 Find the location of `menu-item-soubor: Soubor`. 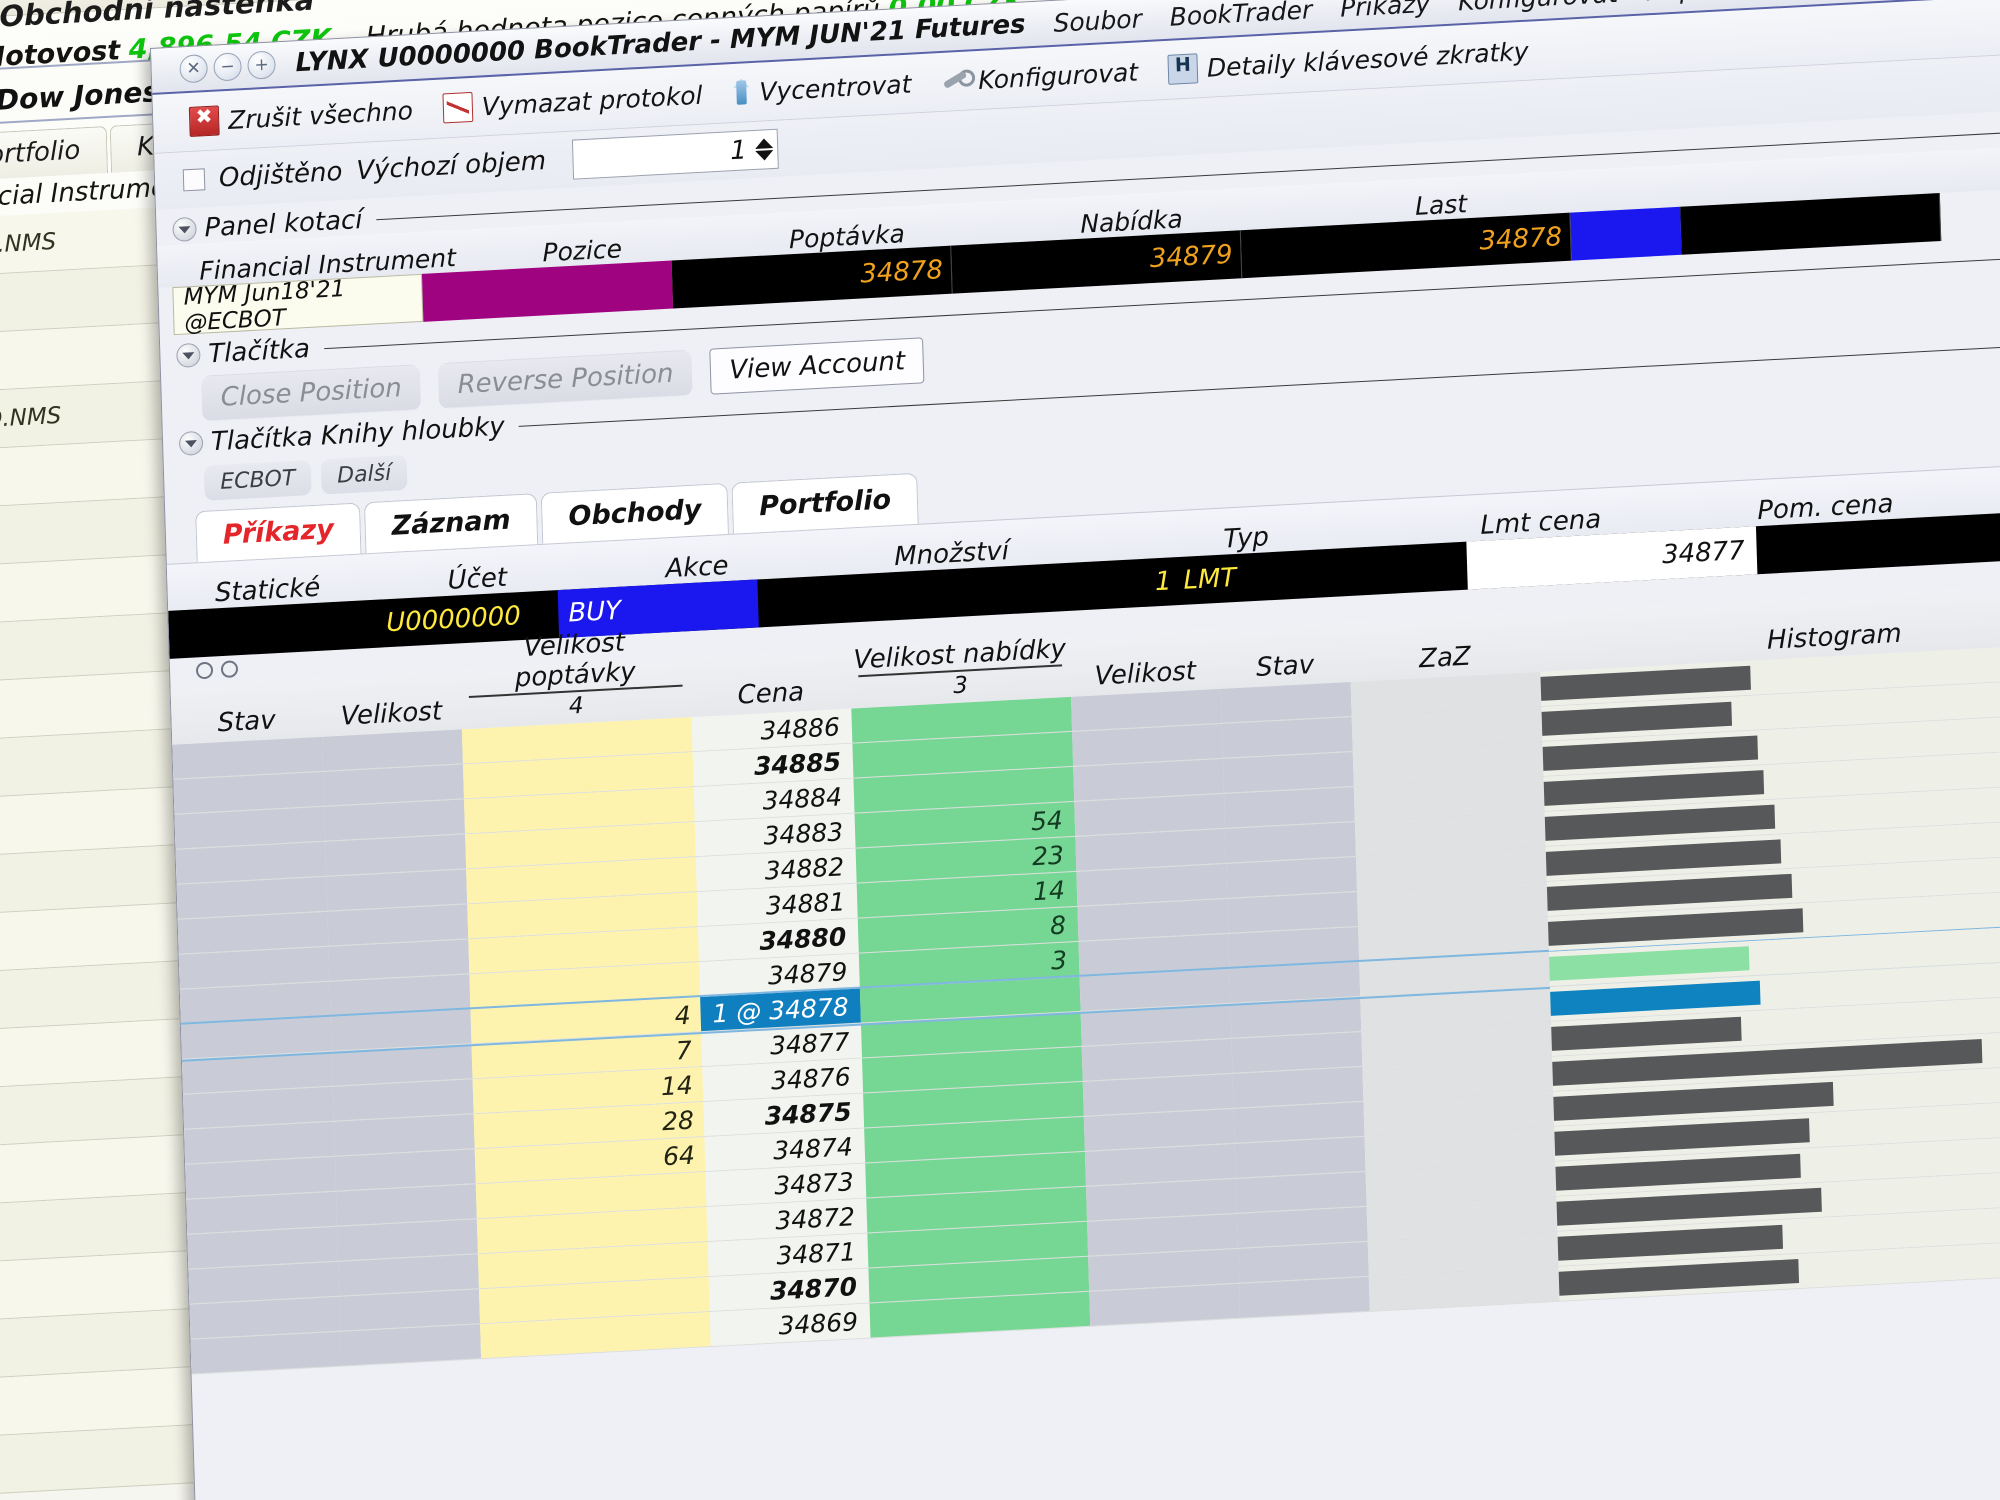

menu-item-soubor: Soubor is located at coordinates (1097, 21).